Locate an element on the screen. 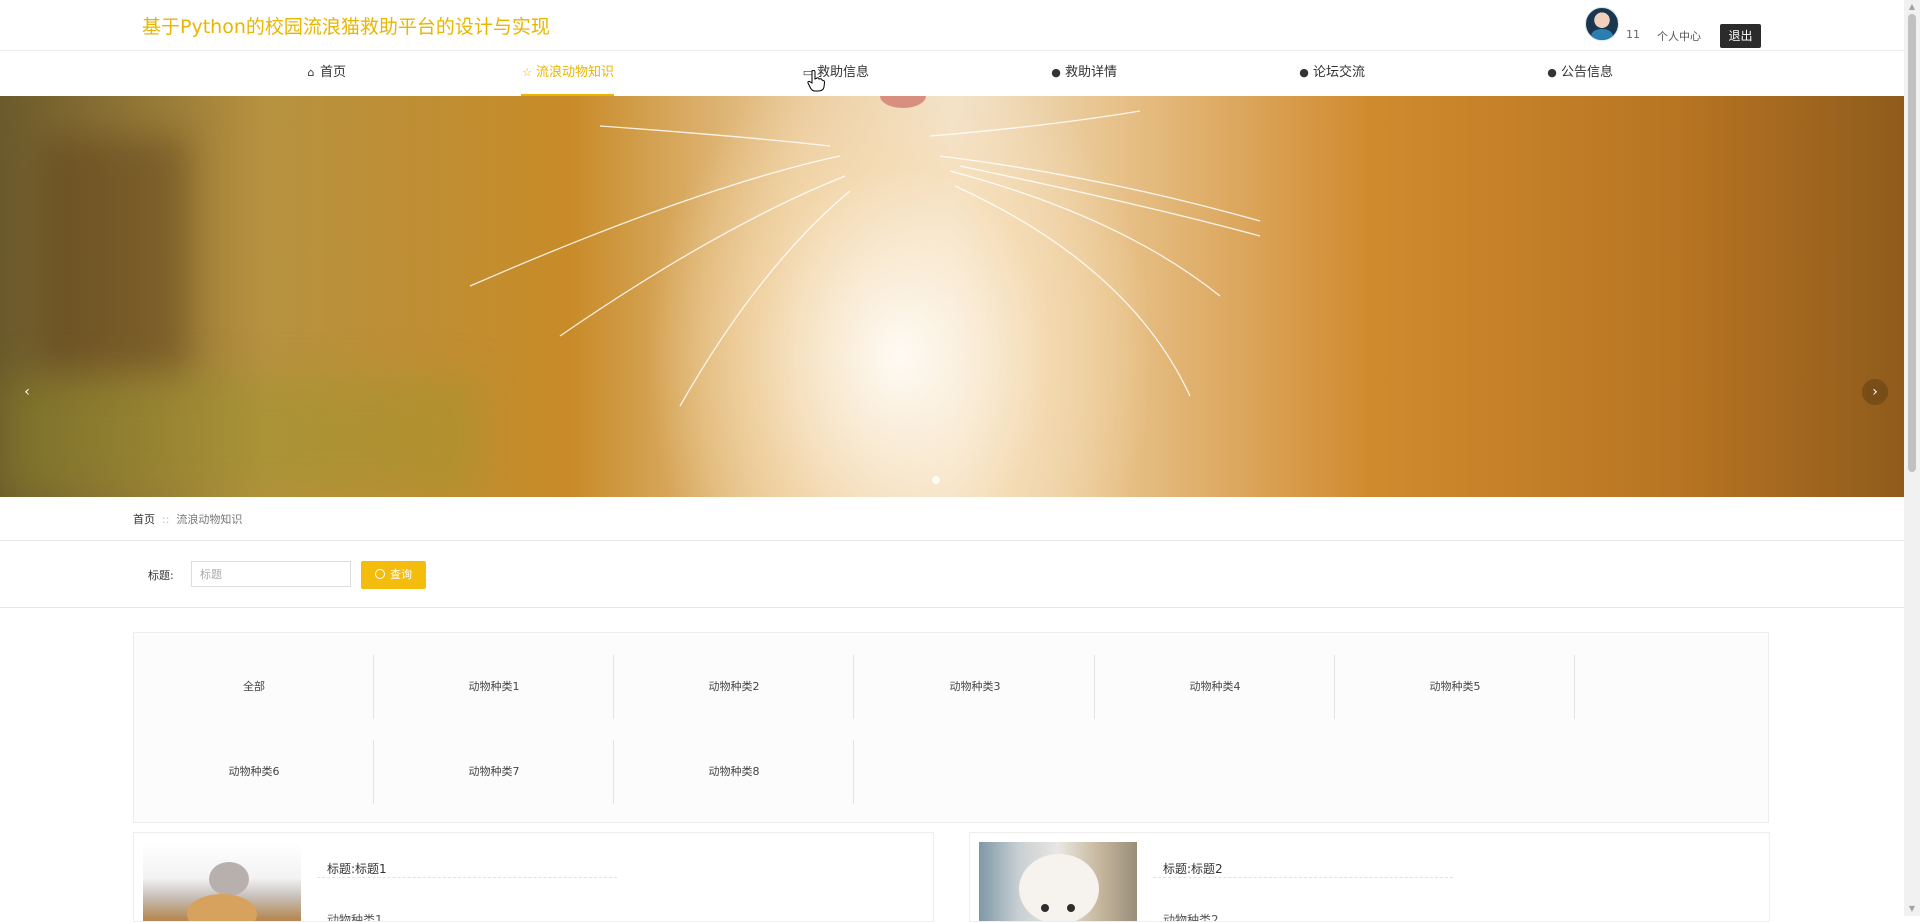 The width and height of the screenshot is (1920, 922). nav-item-rescue-details: ● 救助详情 is located at coordinates (1083, 73).